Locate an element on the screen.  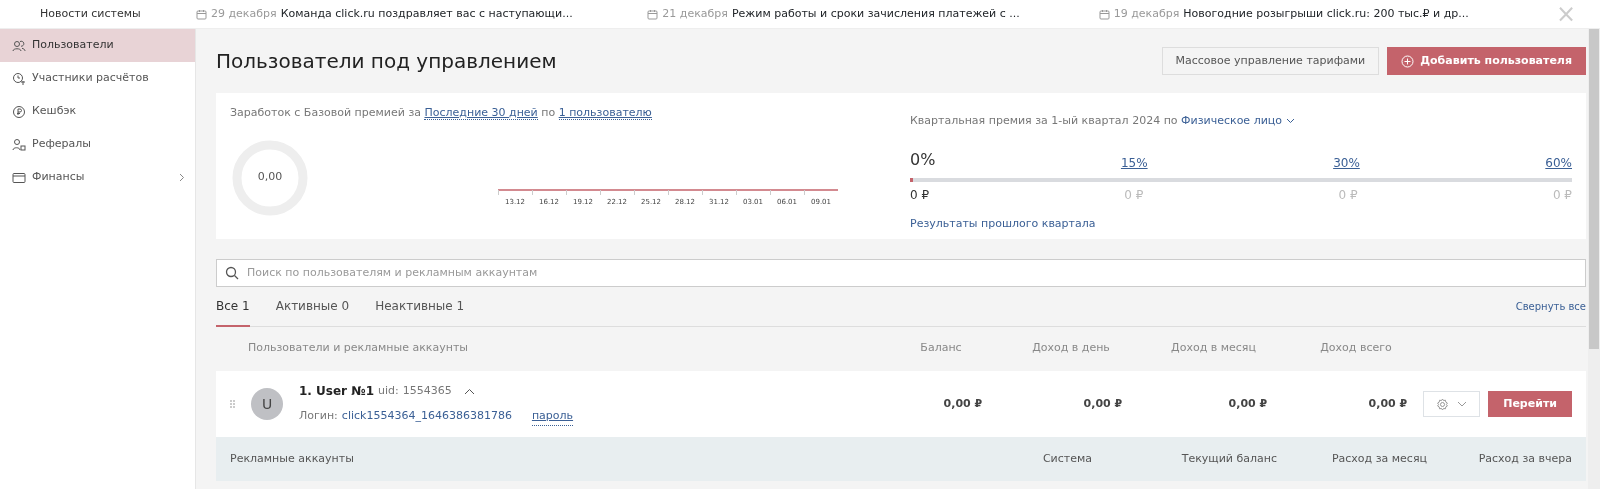
uid-label: uid: is located at coordinates (388, 391).